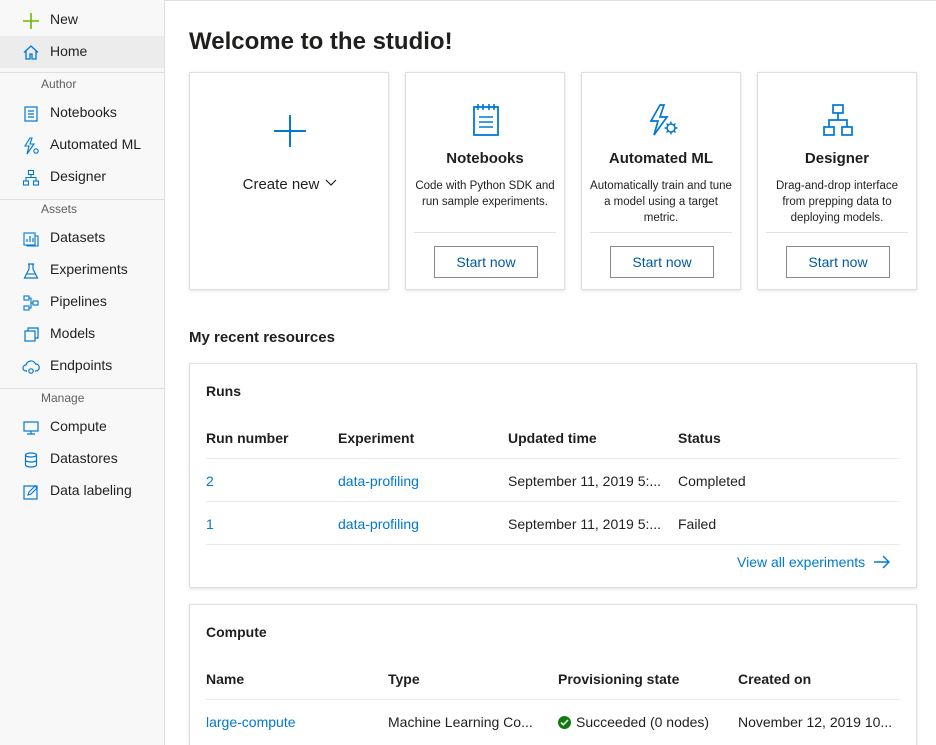 This screenshot has height=745, width=936. What do you see at coordinates (236, 632) in the screenshot?
I see `compute-title: Compute` at bounding box center [236, 632].